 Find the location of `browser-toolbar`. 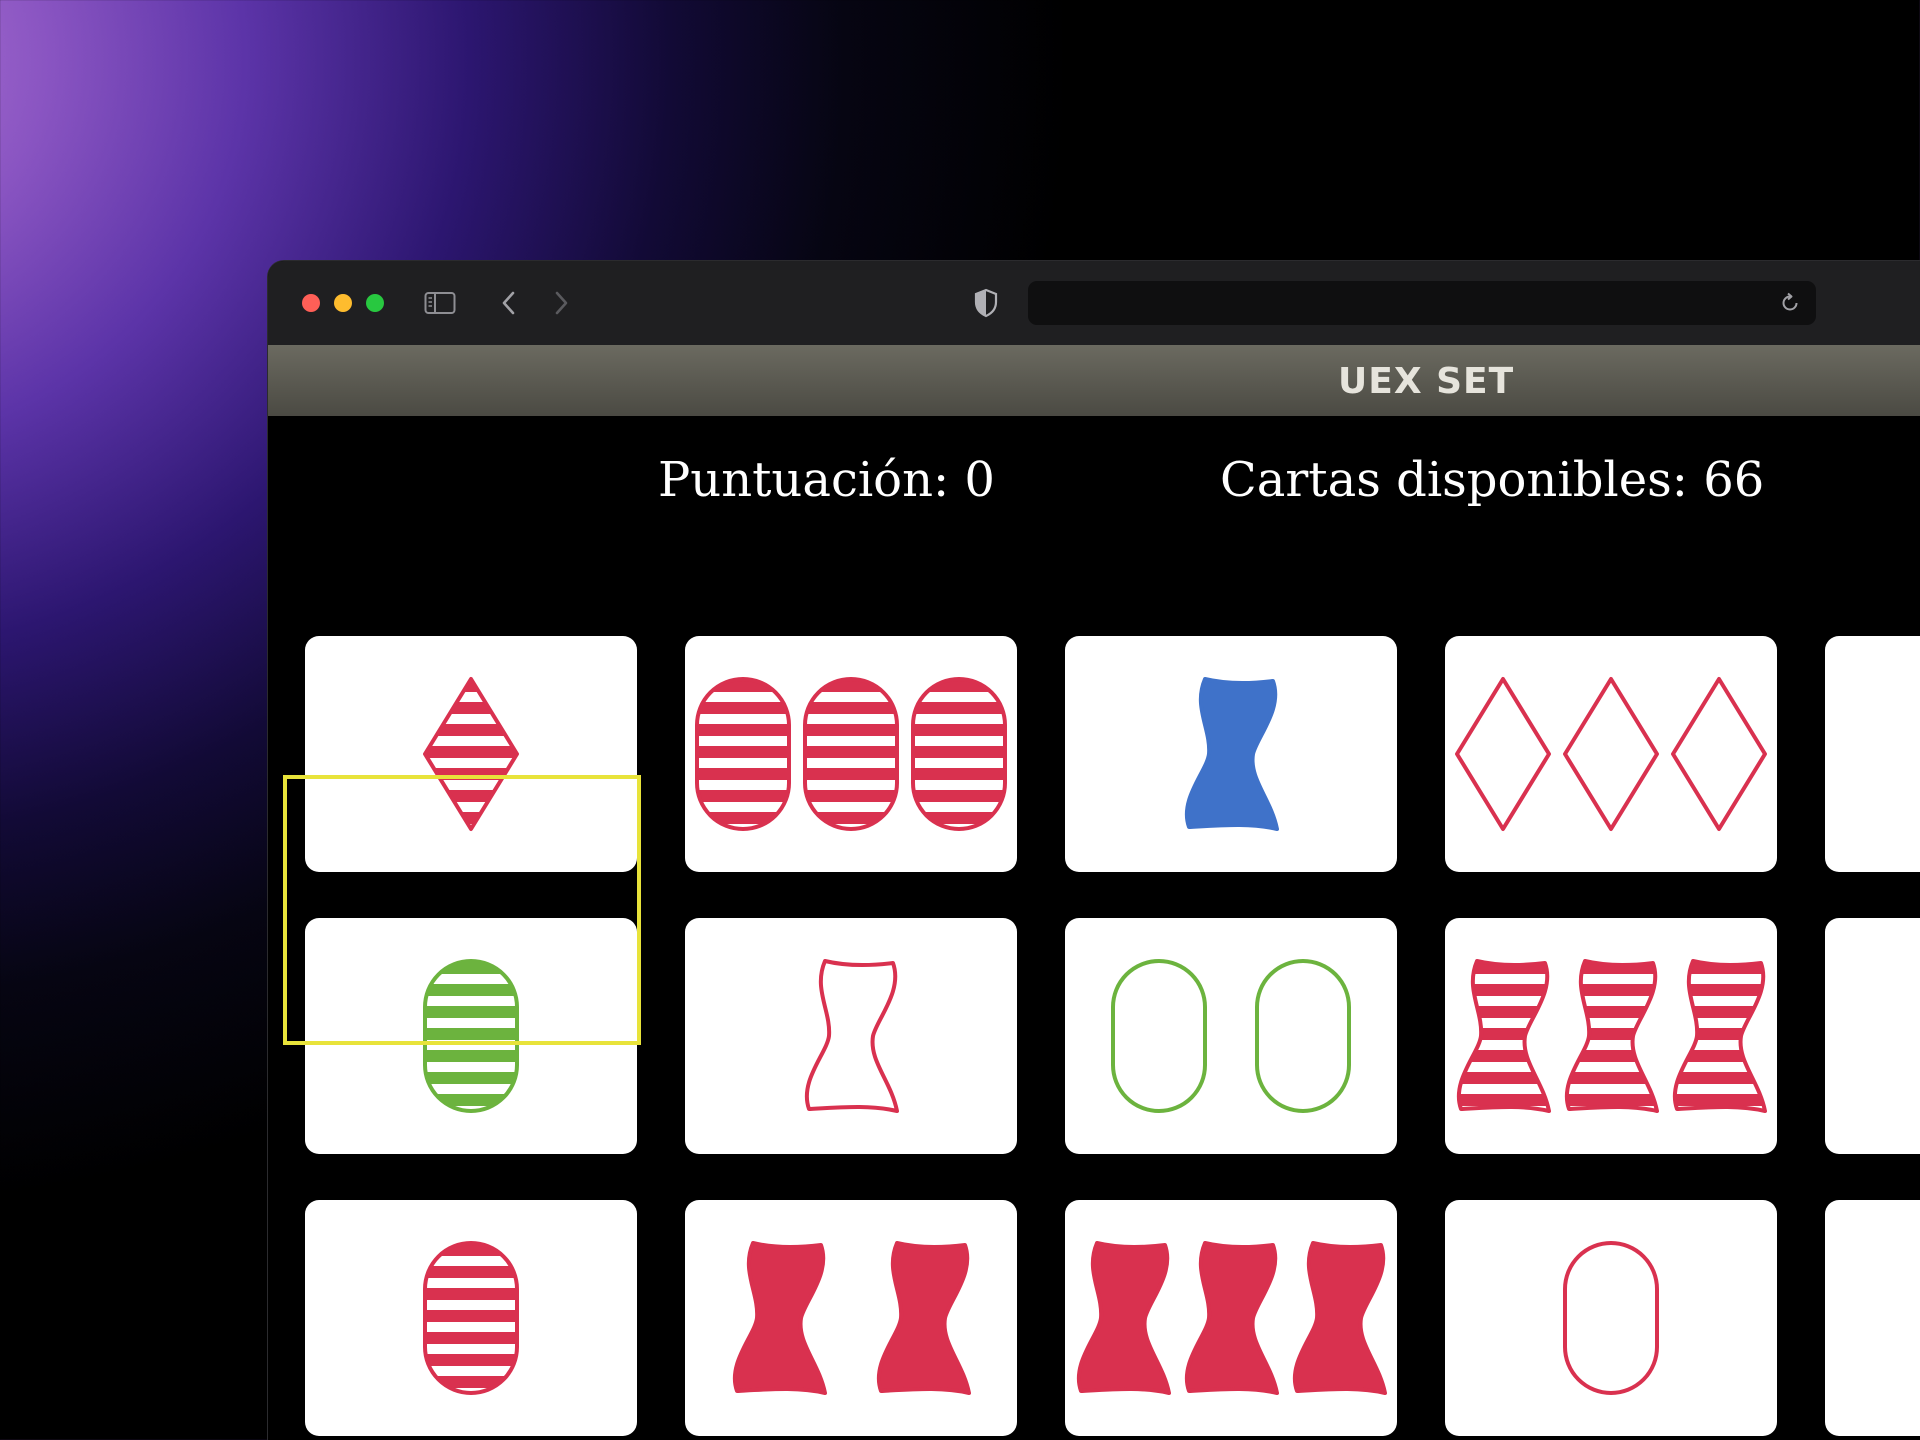

browser-toolbar is located at coordinates (1094, 303).